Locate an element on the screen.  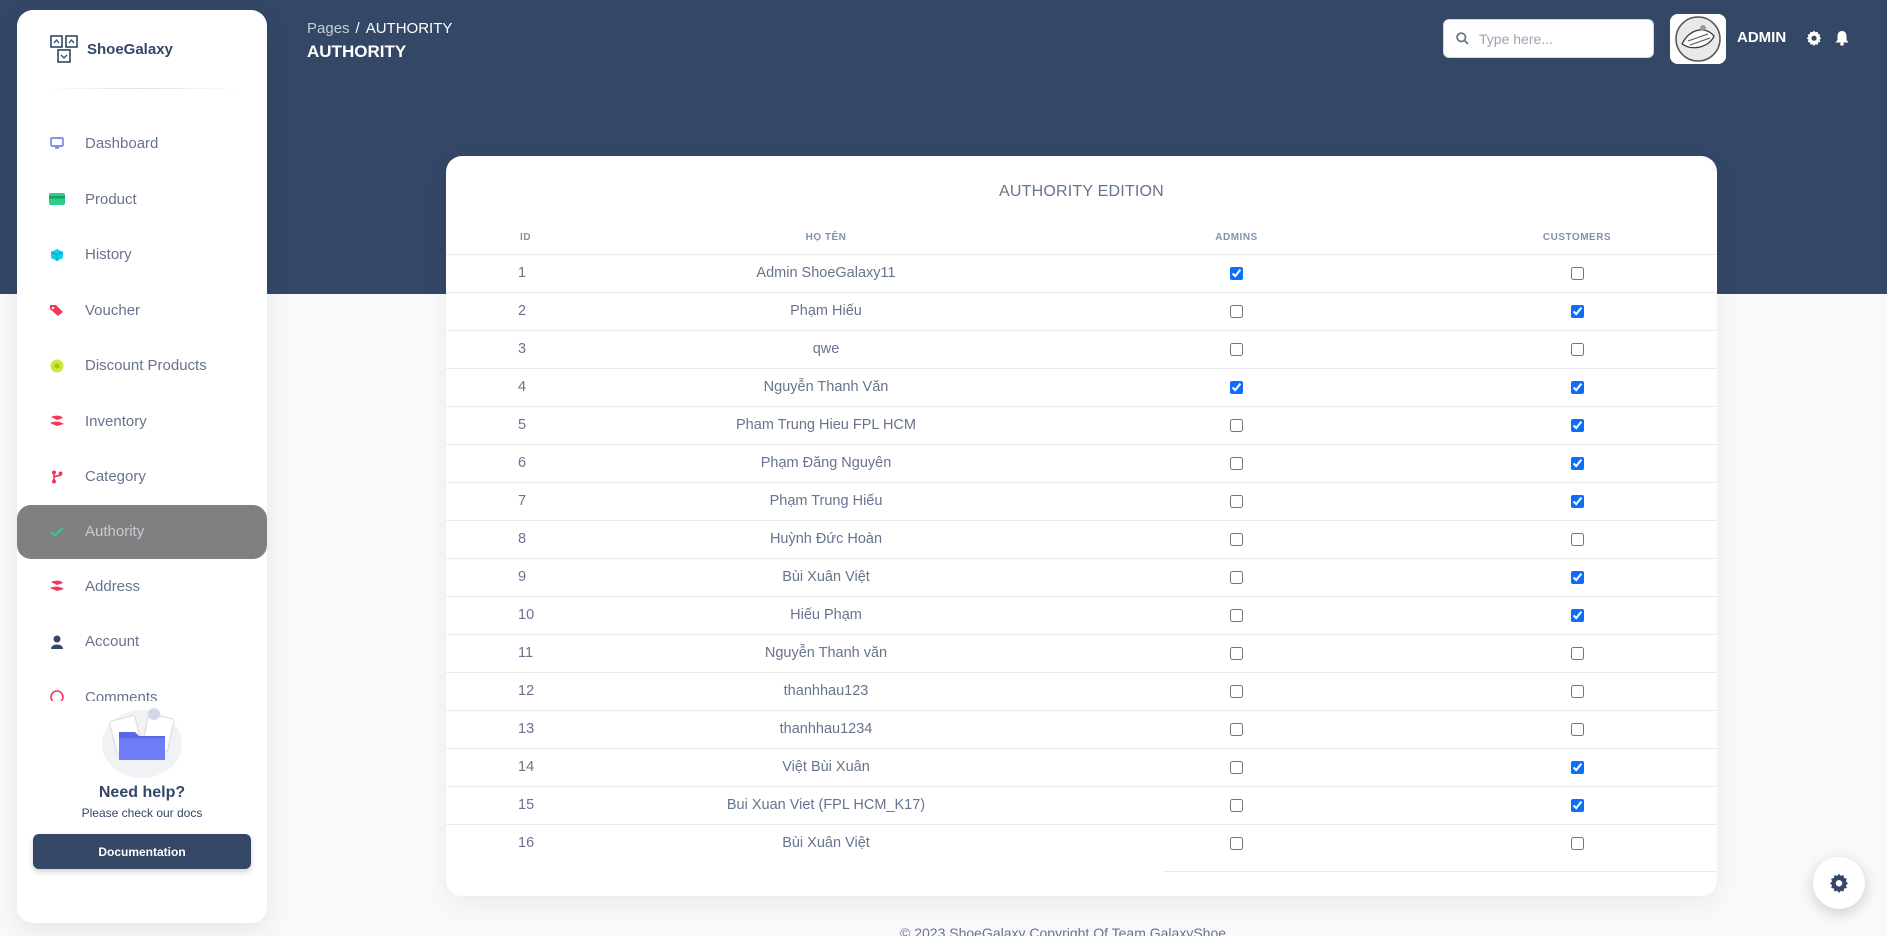
sidebar-item-dashboard: Dashboard is located at coordinates (142, 144).